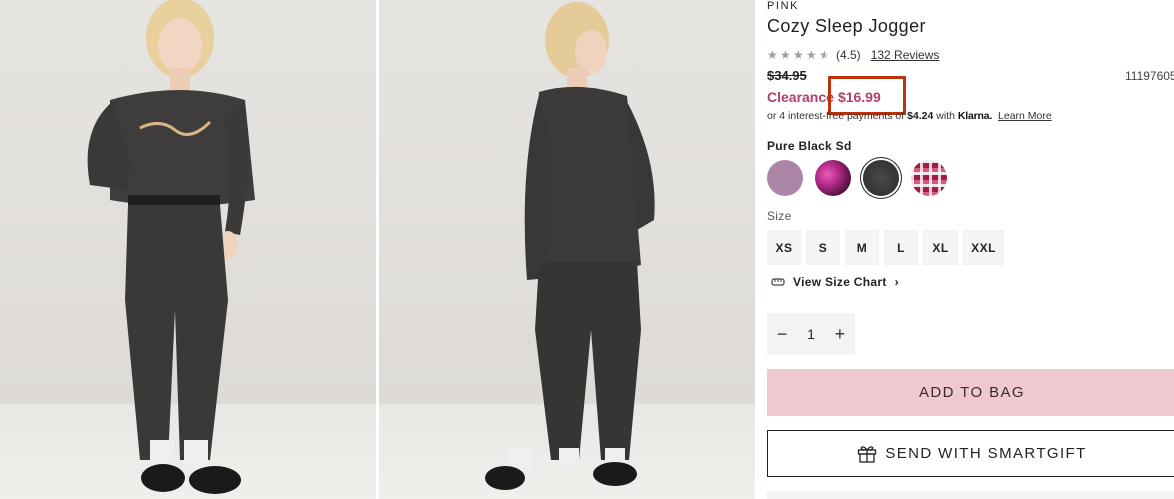  I want to click on brand-label: PINK, so click(783, 6).